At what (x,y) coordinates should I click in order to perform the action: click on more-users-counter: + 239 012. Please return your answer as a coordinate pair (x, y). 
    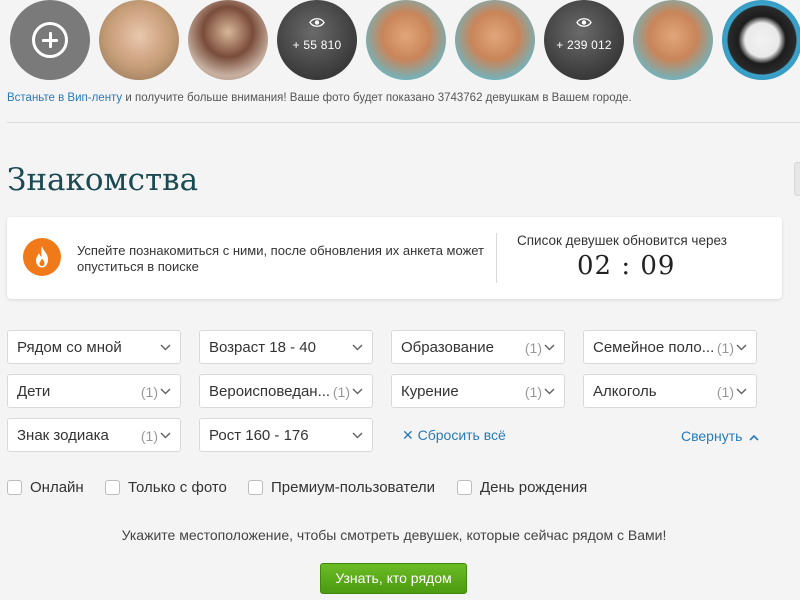
    Looking at the image, I should click on (584, 40).